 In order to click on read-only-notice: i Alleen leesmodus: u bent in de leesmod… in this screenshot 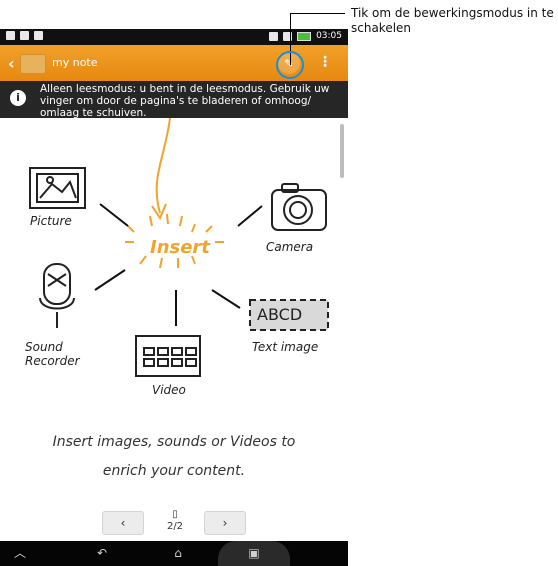, I will do `click(174, 99)`.